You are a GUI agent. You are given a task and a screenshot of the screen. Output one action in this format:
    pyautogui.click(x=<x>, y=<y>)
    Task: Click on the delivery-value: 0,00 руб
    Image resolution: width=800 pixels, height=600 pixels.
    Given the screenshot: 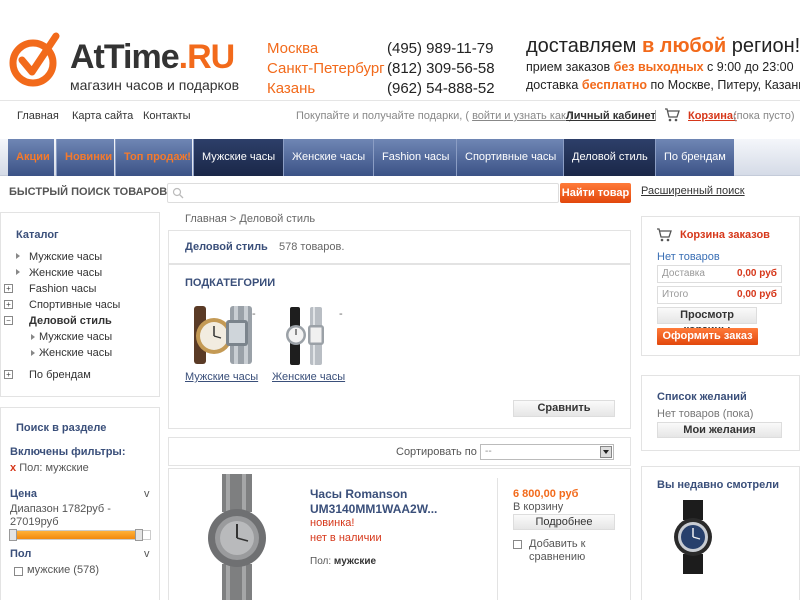 What is the action you would take?
    pyautogui.click(x=757, y=273)
    